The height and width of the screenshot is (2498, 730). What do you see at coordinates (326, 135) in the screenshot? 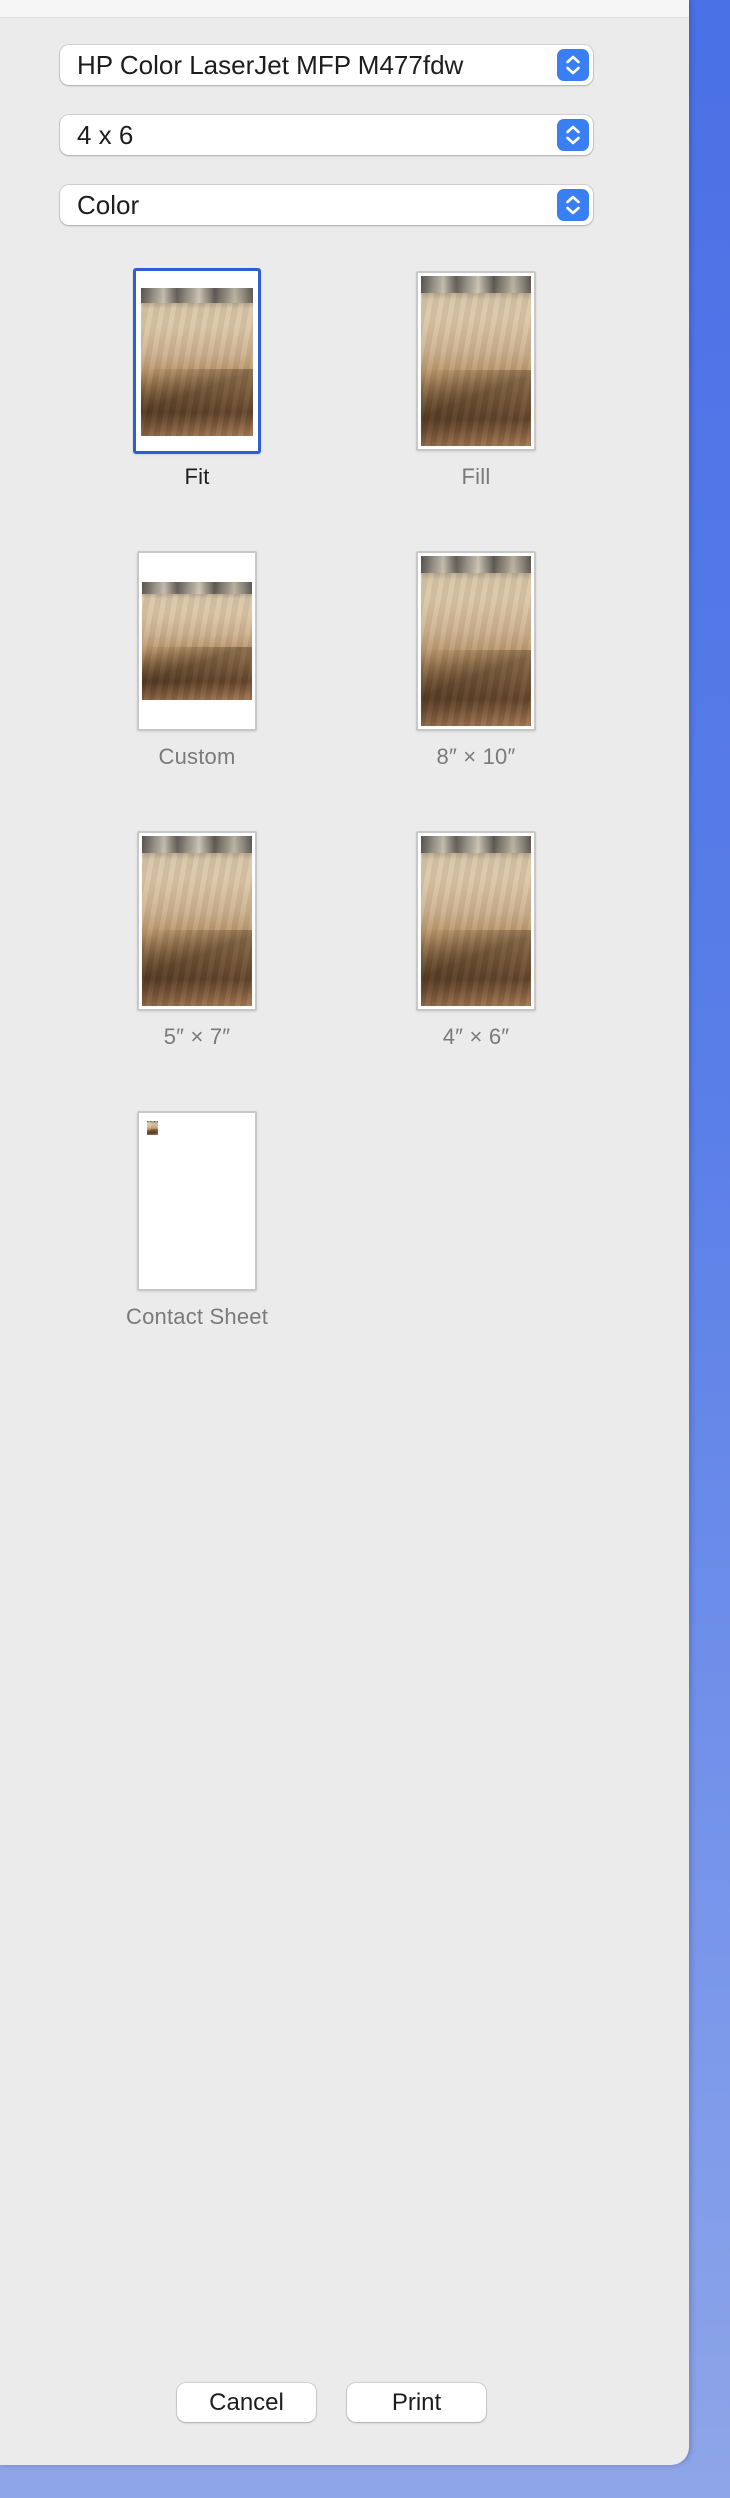
I see `paper-size-popup: 4 x 6` at bounding box center [326, 135].